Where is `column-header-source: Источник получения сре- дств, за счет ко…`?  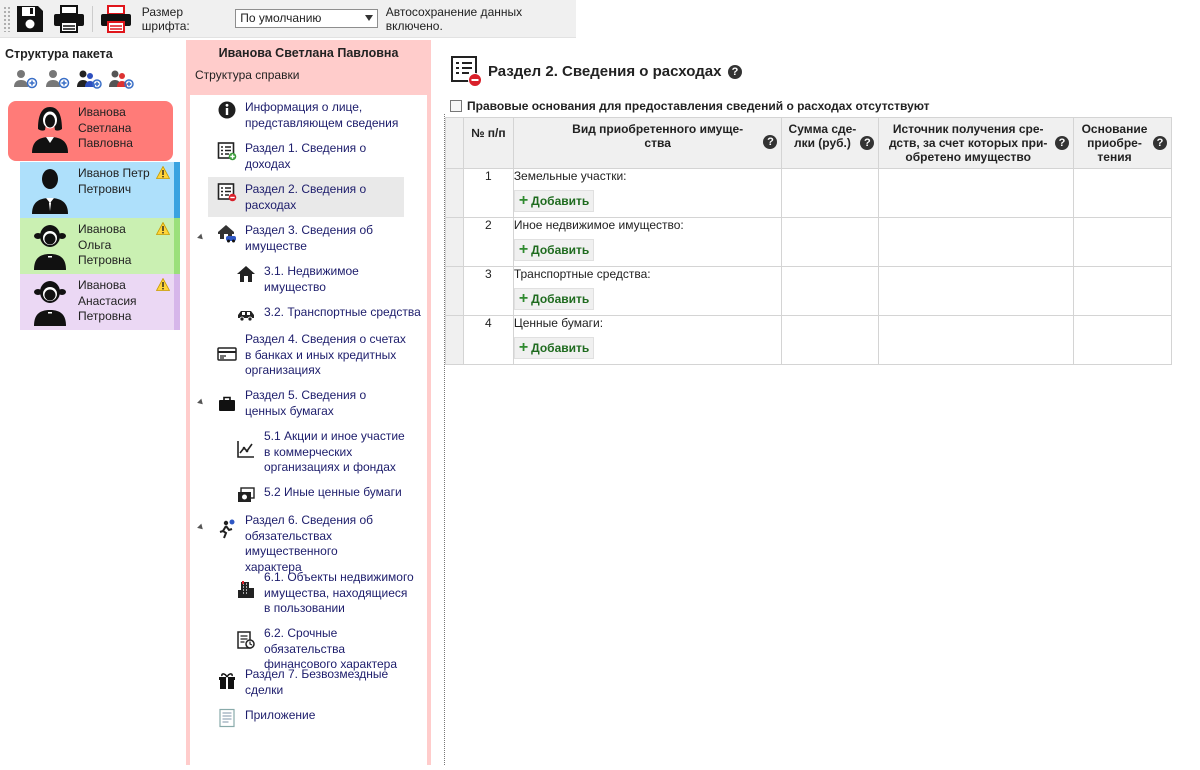
column-header-source: Источник получения сре- дств, за счет ко… is located at coordinates (976, 143).